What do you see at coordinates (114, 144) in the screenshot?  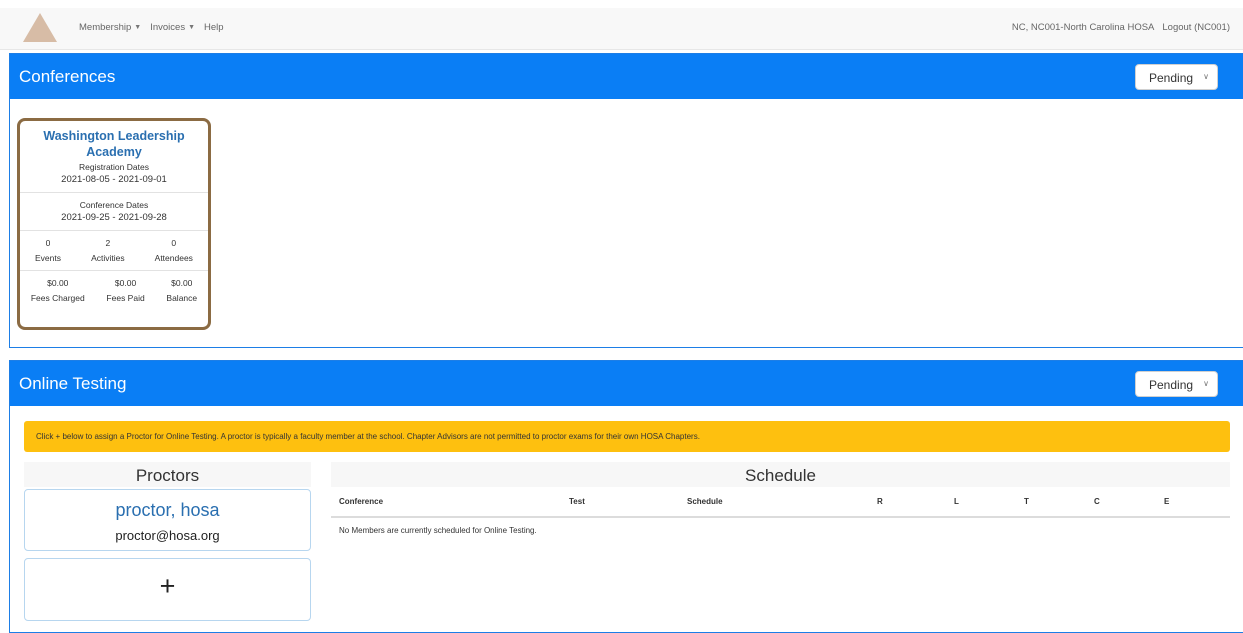 I see `conference-name: Washington Leadership Academy` at bounding box center [114, 144].